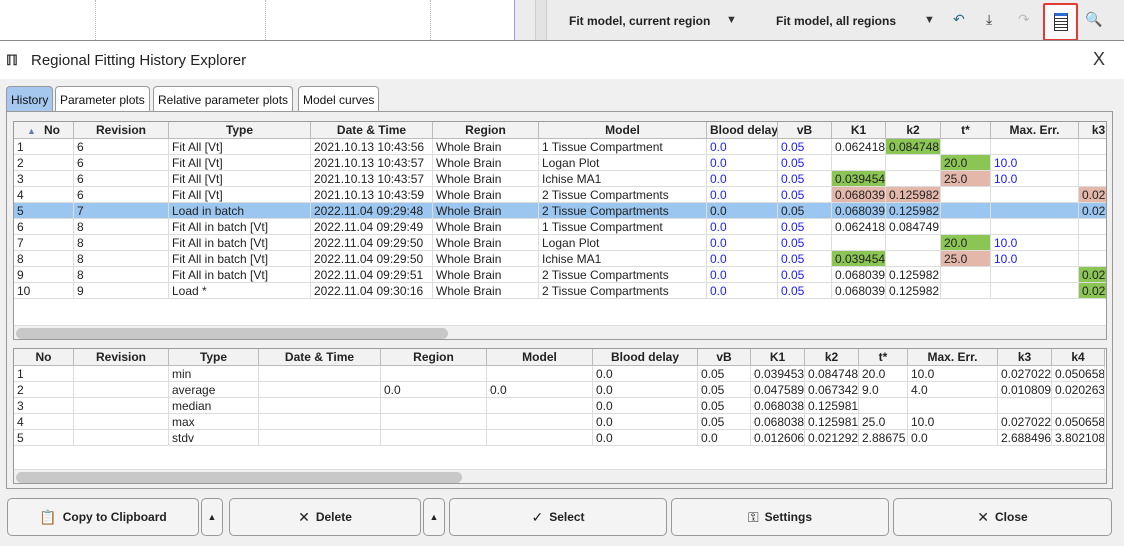  What do you see at coordinates (966, 179) in the screenshot?
I see `table-cell: 25.0` at bounding box center [966, 179].